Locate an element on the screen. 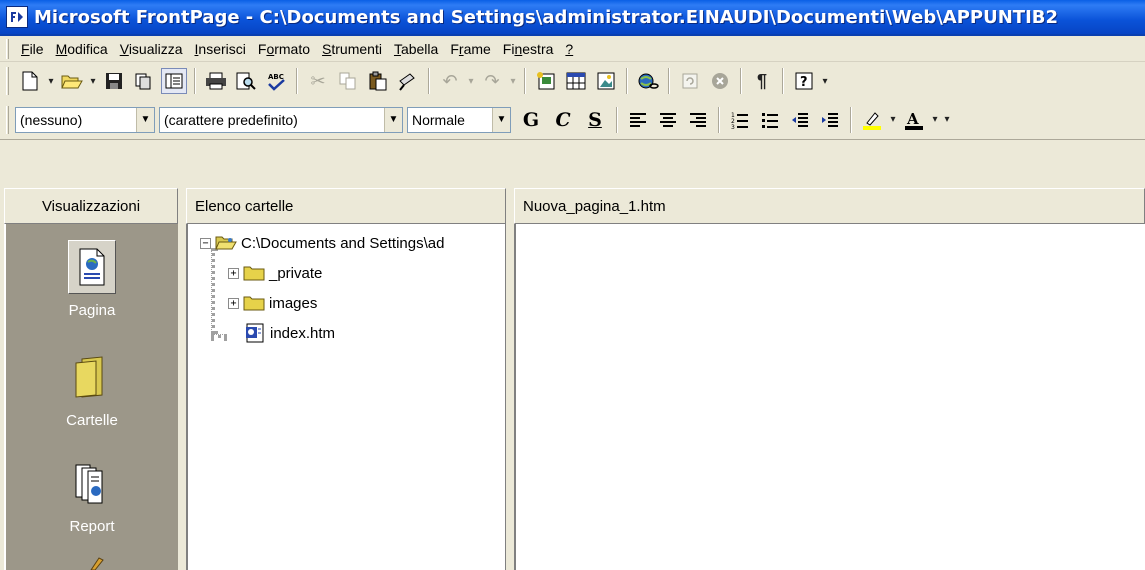 The image size is (1145, 570). font-color-dropdown-arrow: ▾ is located at coordinates (935, 120).